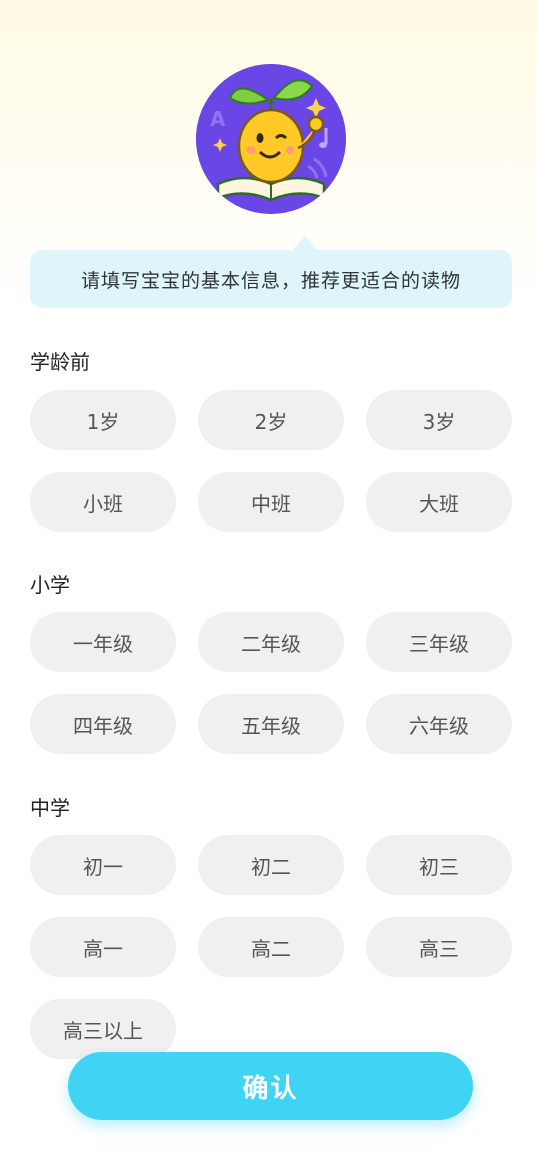 The image size is (537, 1160). Describe the element at coordinates (103, 1029) in the screenshot. I see `option-senior-3-plus: 高三以上` at that location.